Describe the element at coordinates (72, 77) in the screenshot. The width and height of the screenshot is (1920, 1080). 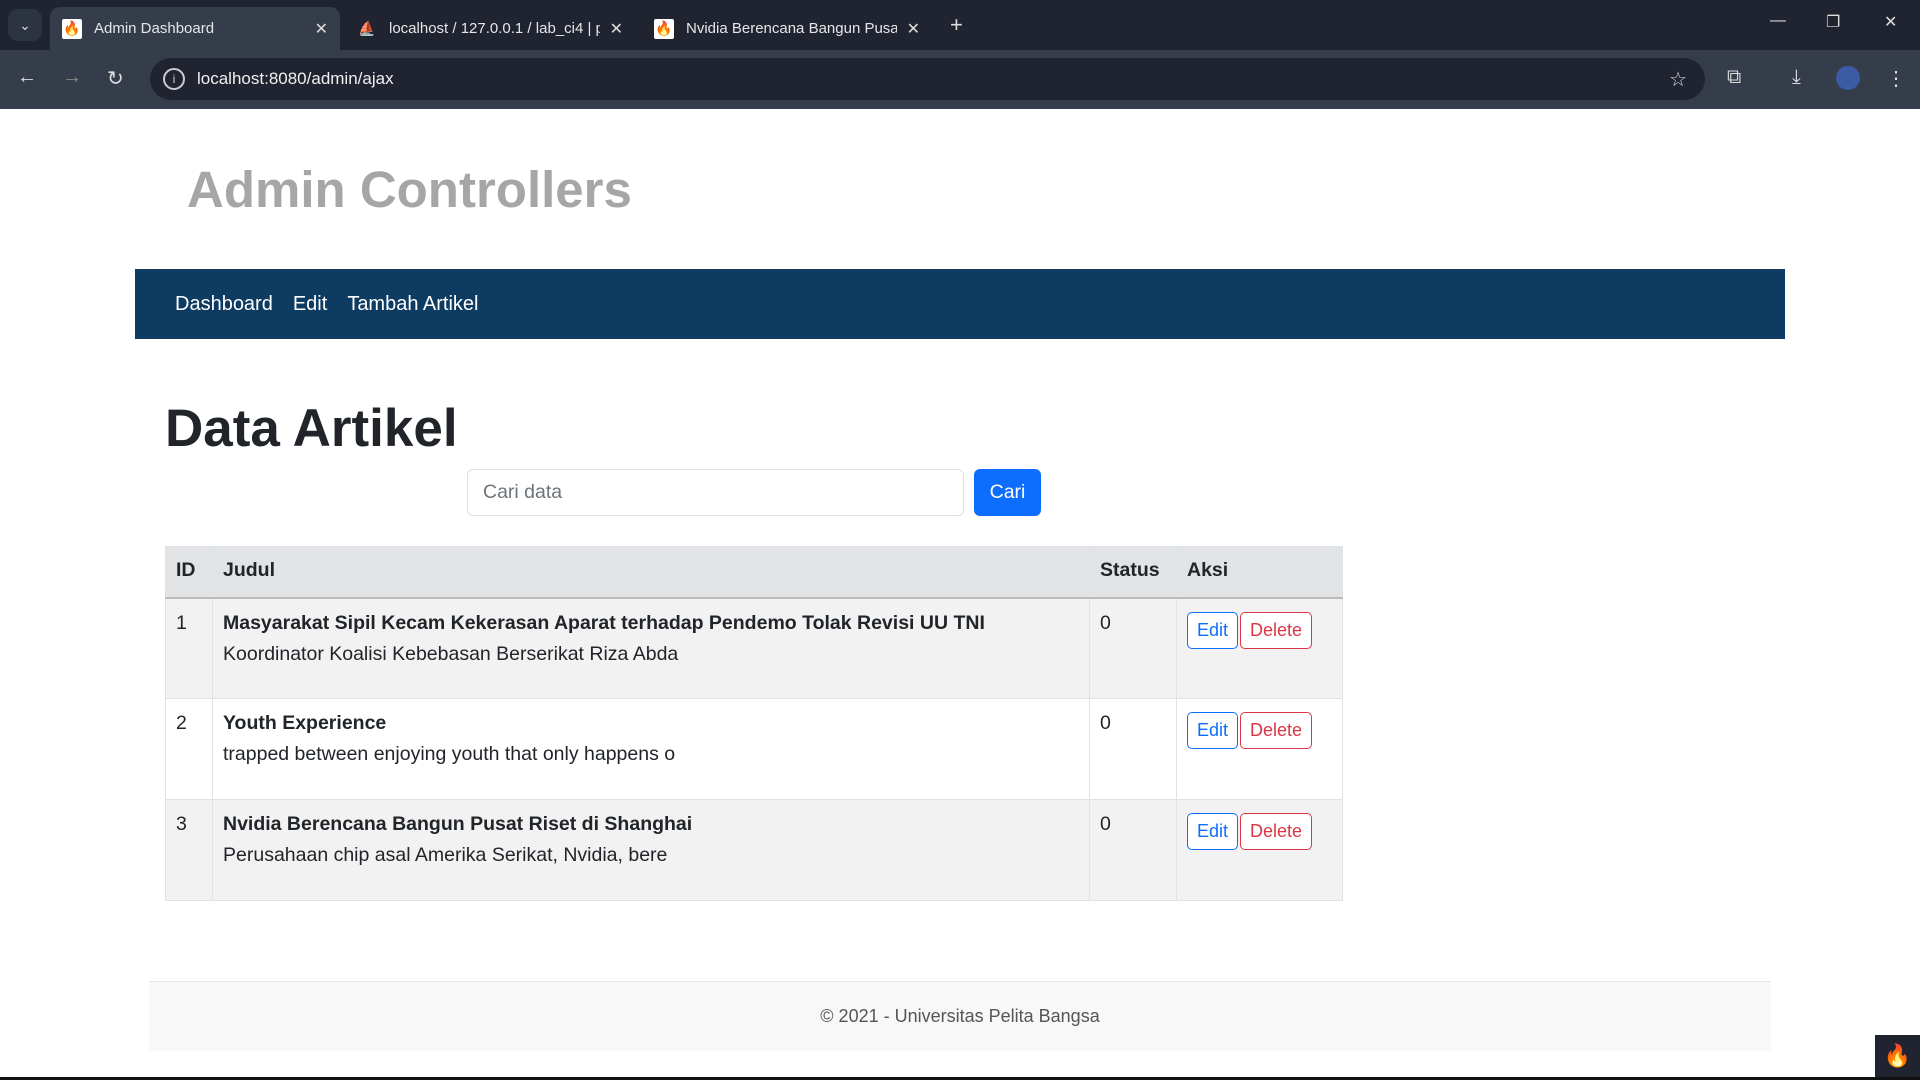
I see `forward-icon: →` at that location.